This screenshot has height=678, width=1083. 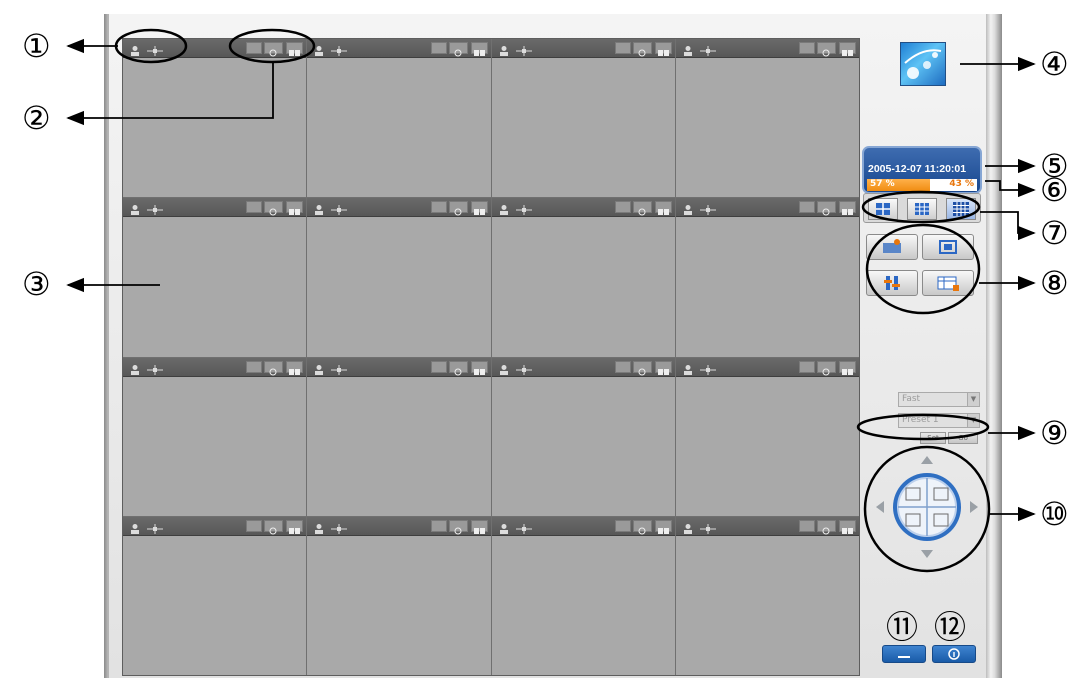 What do you see at coordinates (904, 654) in the screenshot?
I see `minimize-button` at bounding box center [904, 654].